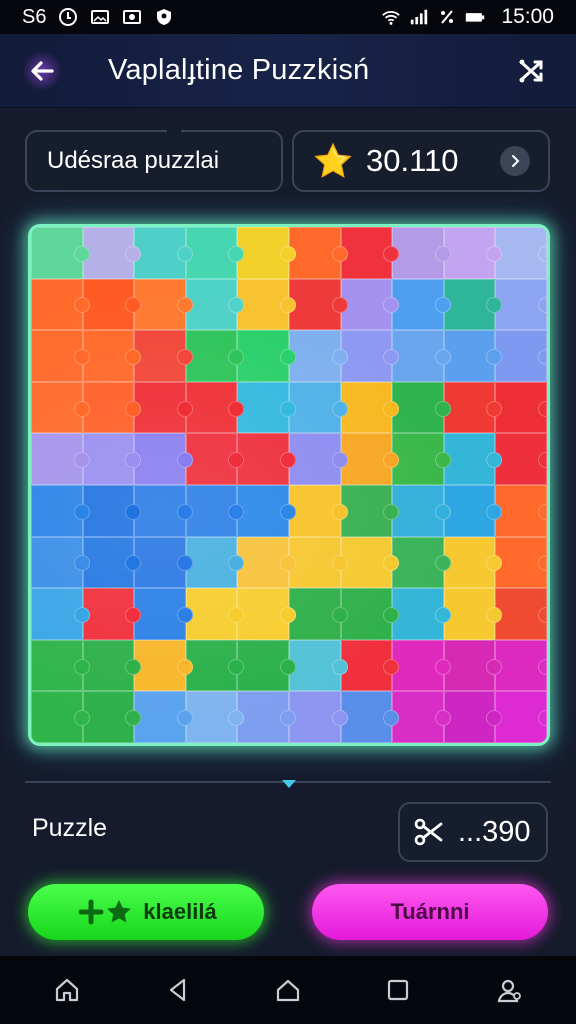 Image resolution: width=576 pixels, height=1024 pixels. Describe the element at coordinates (430, 912) in the screenshot. I see `tournament-button: Tuárnni` at that location.